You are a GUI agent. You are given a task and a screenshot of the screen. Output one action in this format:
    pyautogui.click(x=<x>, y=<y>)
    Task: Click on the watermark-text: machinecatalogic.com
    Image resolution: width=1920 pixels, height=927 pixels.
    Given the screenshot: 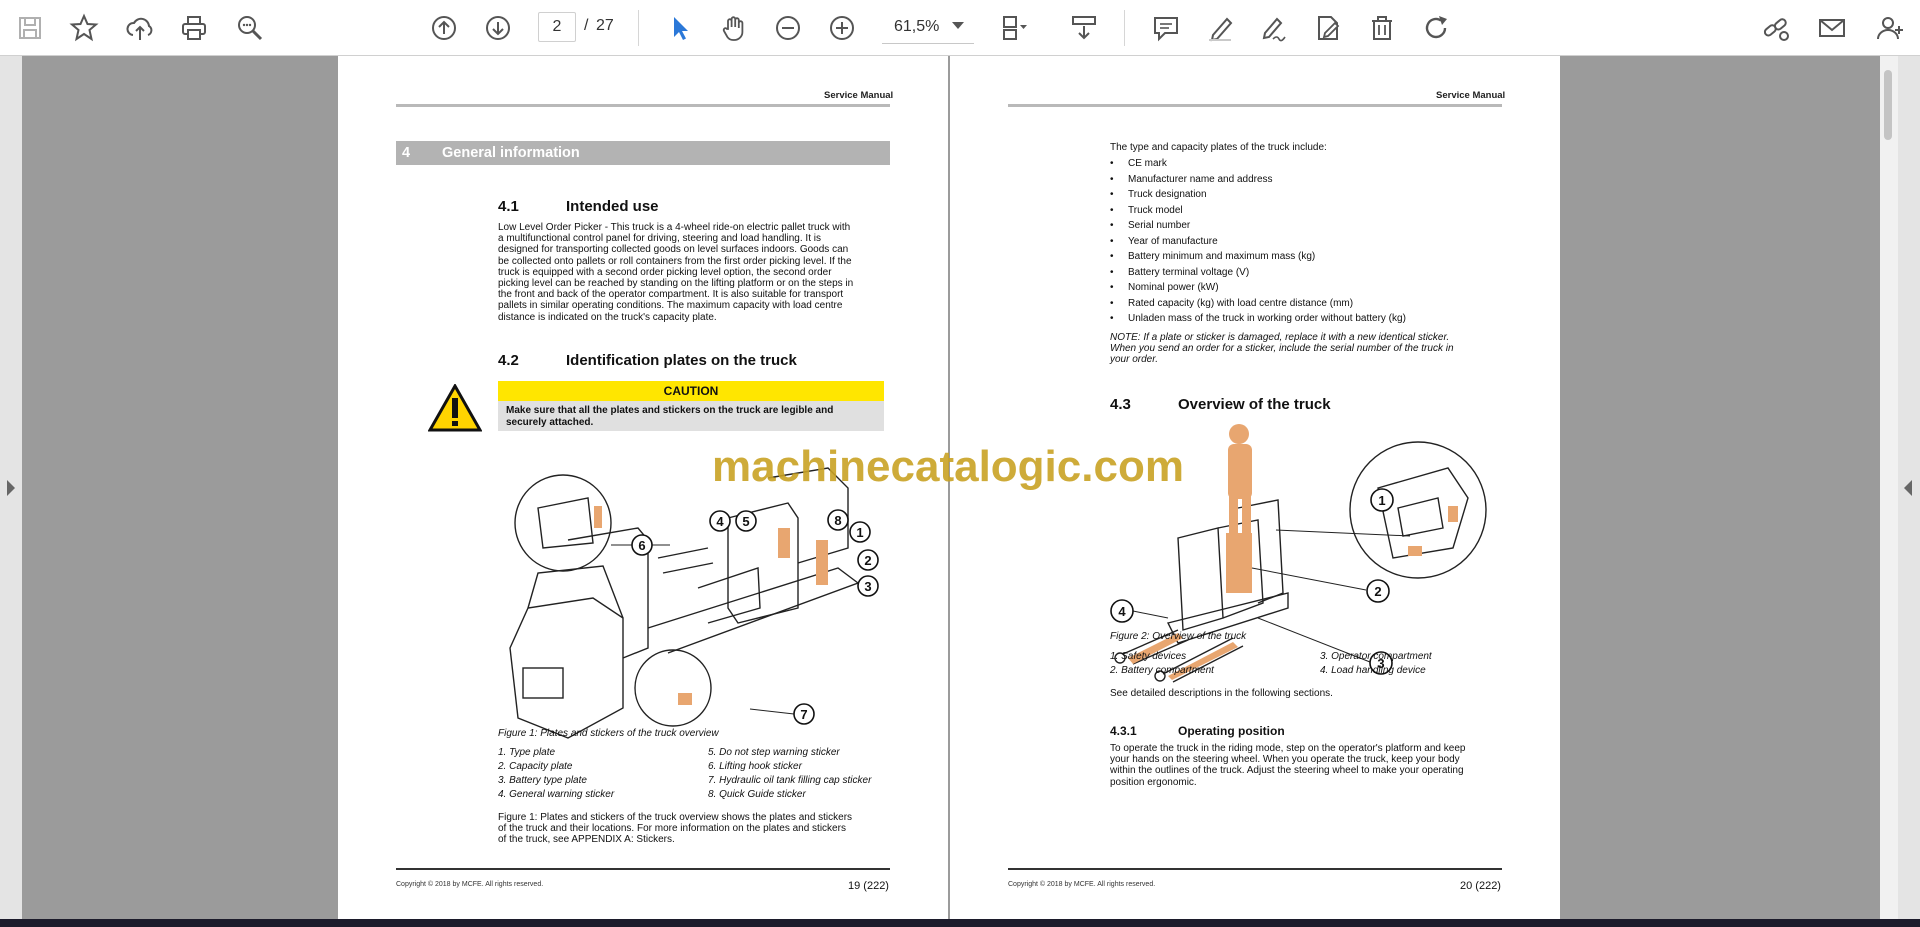 What is the action you would take?
    pyautogui.click(x=948, y=466)
    